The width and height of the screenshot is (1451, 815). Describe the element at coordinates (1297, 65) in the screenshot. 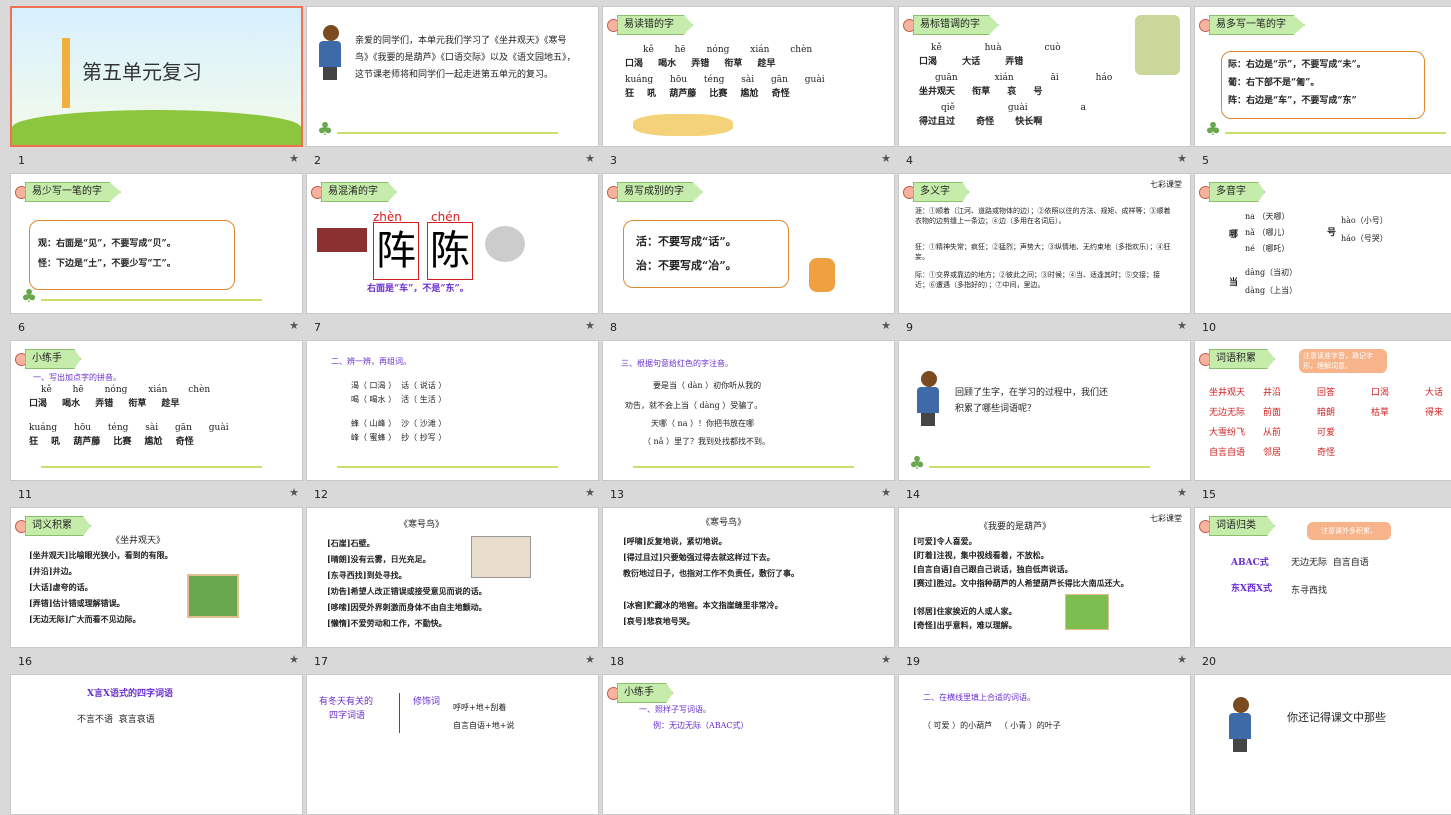

I see `note-line: 际：右边是“示”，不要写成“未”。` at that location.